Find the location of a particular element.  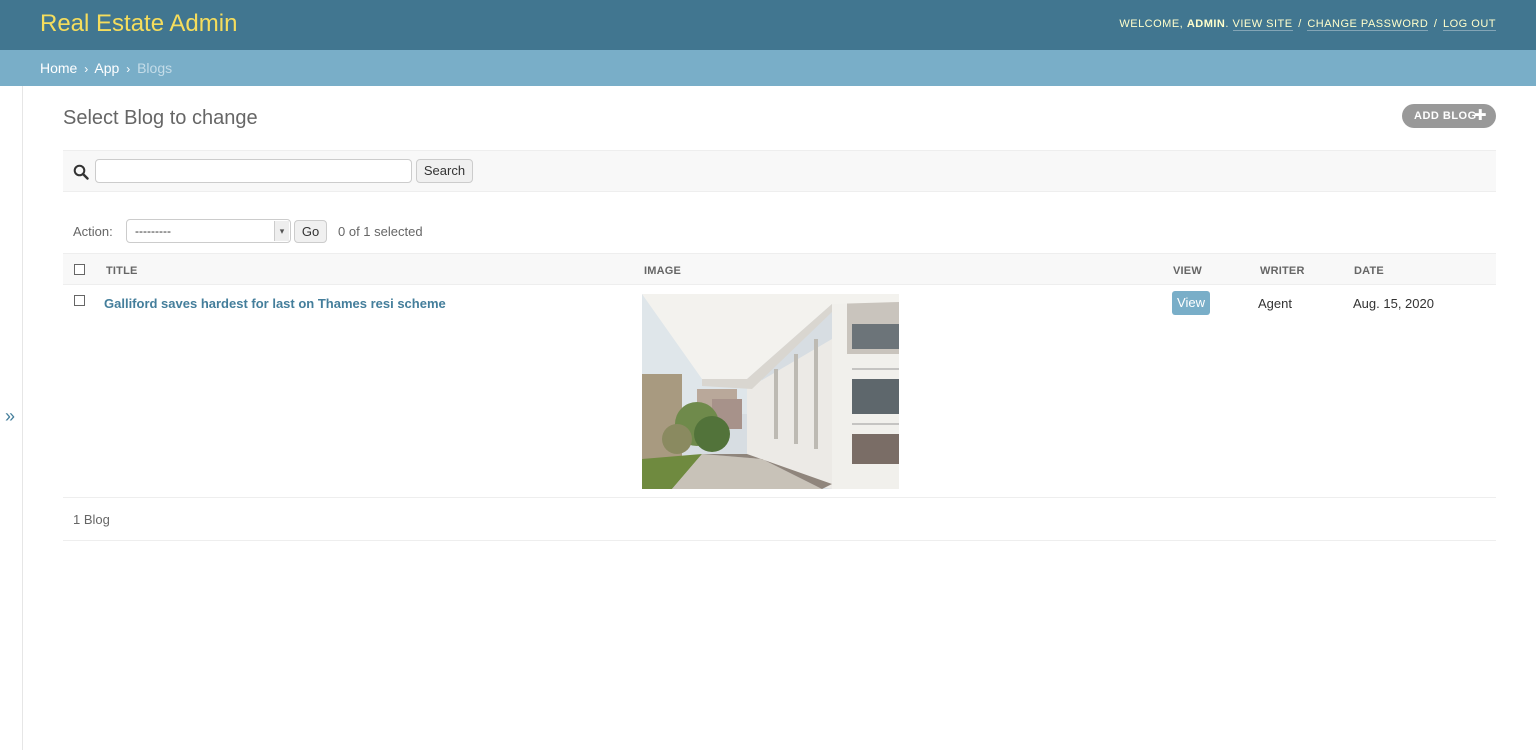

column-header-writer: Writer is located at coordinates (1282, 271).